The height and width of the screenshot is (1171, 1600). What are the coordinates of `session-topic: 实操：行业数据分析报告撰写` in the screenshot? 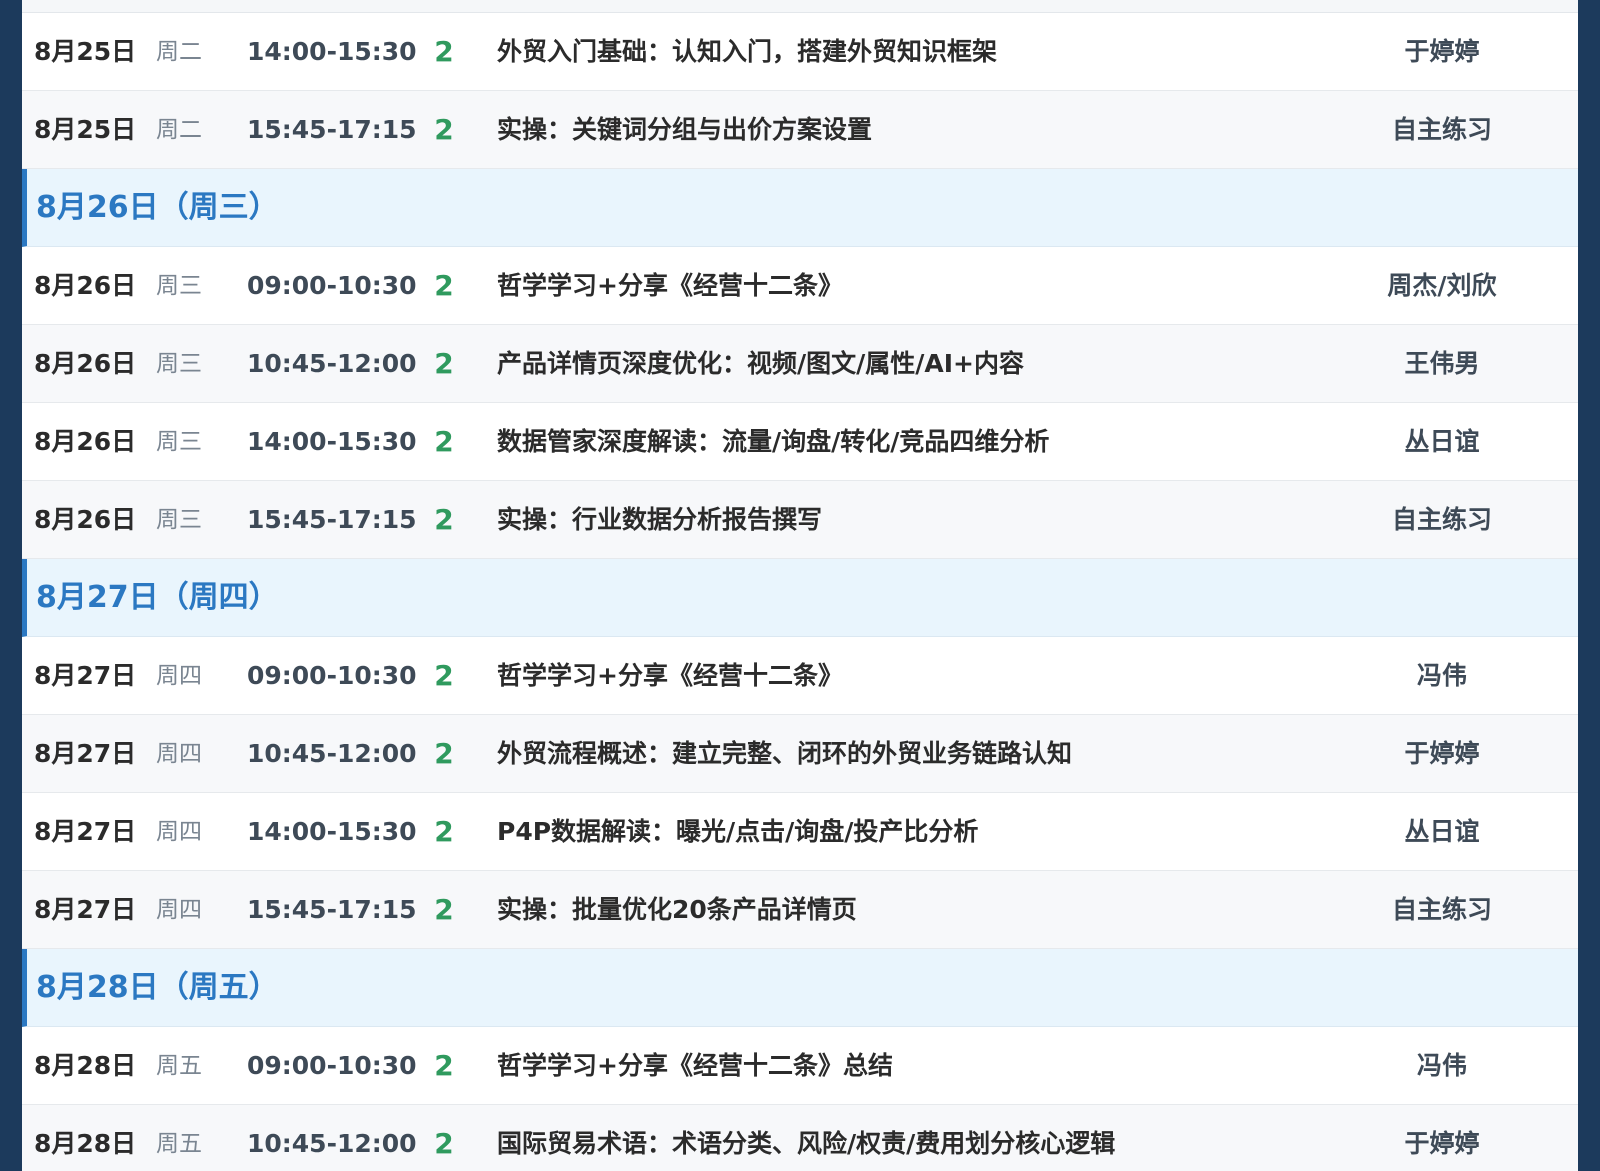 It's located at (660, 519).